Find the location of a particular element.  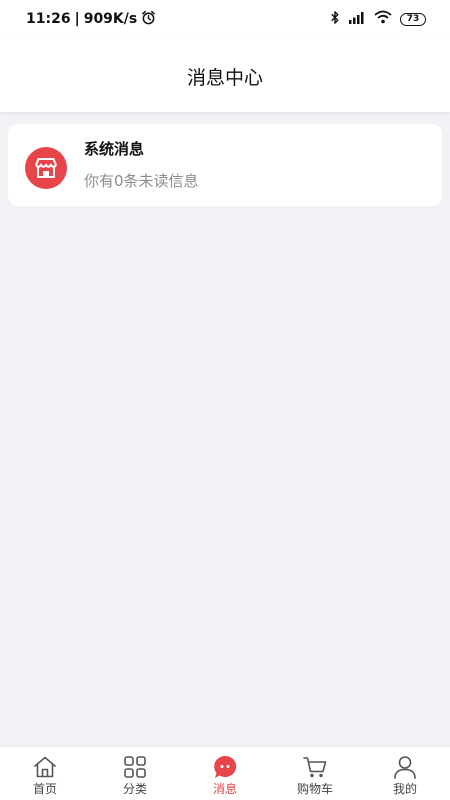

system-message-item: 系统消息 你有0条未读信息 is located at coordinates (225, 165).